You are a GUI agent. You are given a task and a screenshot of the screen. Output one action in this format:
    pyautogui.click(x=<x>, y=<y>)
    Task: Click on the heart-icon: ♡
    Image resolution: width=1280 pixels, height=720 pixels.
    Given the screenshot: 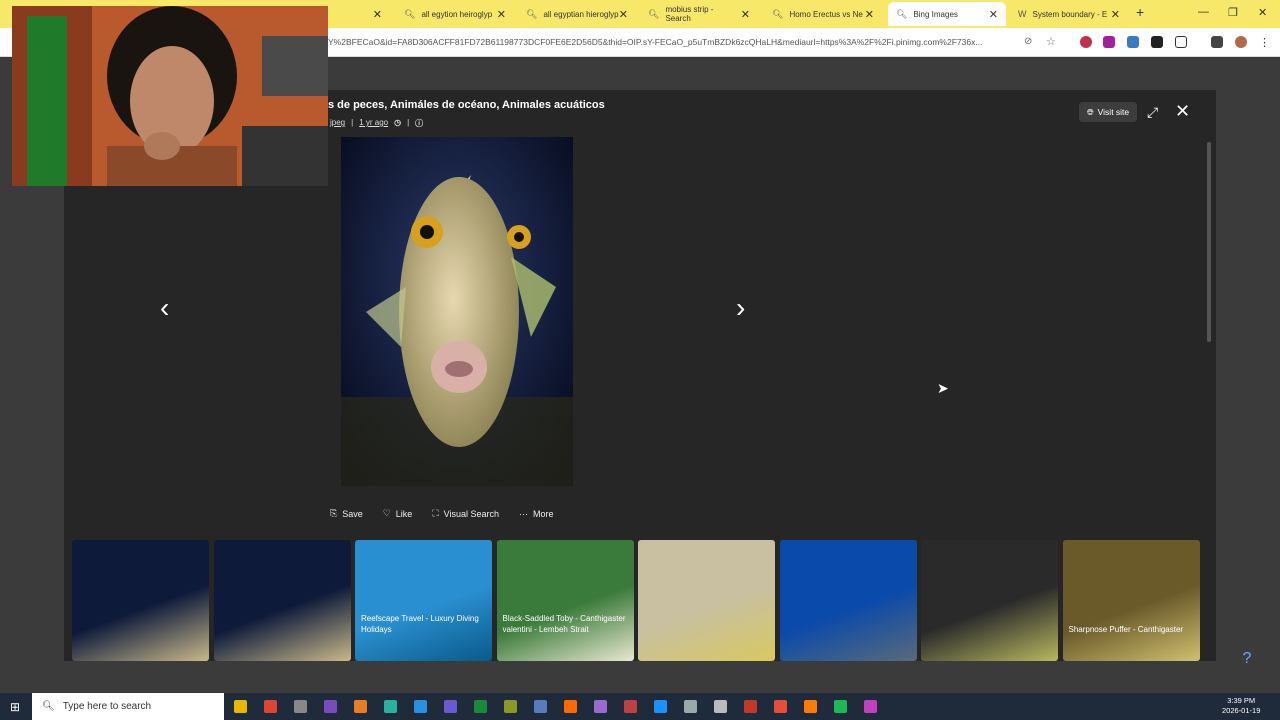 What is the action you would take?
    pyautogui.click(x=386, y=513)
    